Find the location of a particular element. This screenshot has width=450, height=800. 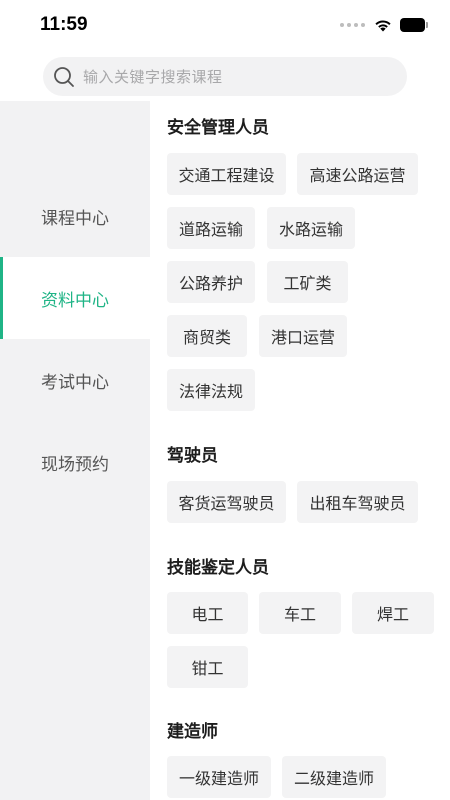

sidebar-item-course-center: 课程中心 is located at coordinates (75, 216).